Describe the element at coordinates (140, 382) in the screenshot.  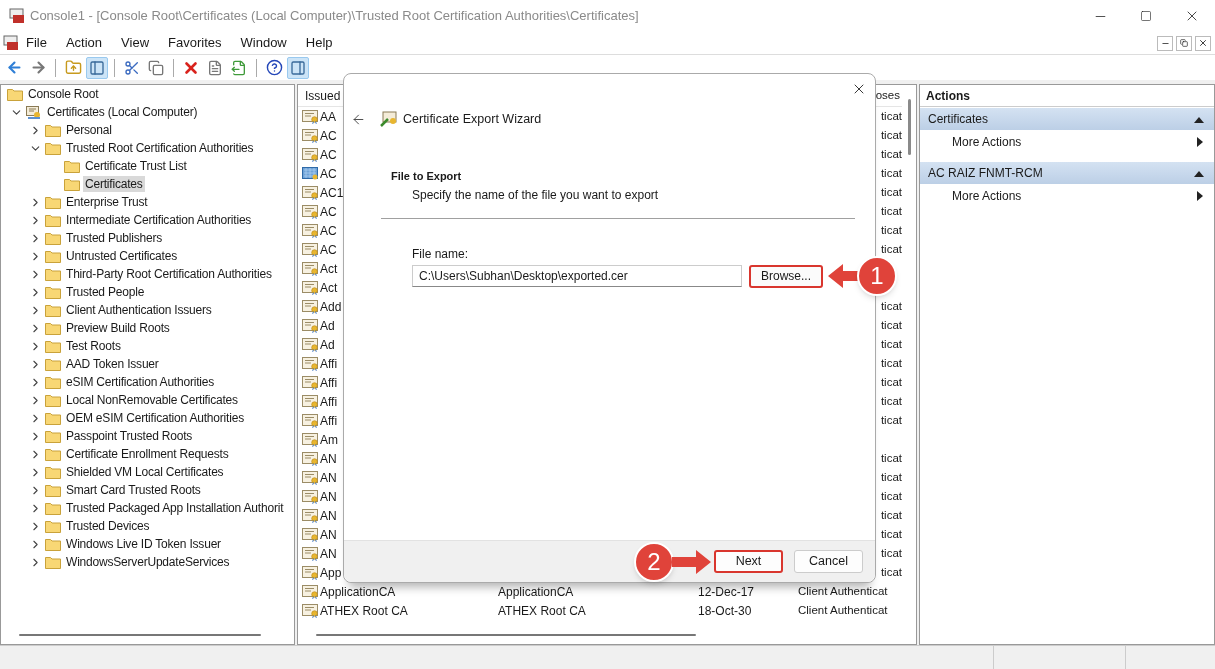
I see `tree-item: eSIM Certification Authorities` at that location.